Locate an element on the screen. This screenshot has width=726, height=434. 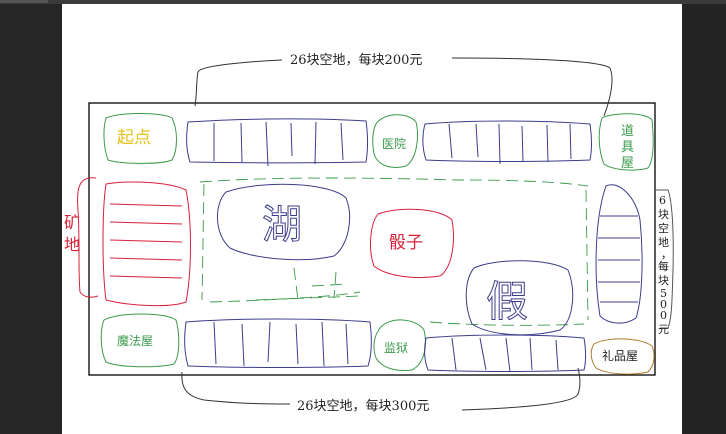
right-plots is located at coordinates (619, 254).